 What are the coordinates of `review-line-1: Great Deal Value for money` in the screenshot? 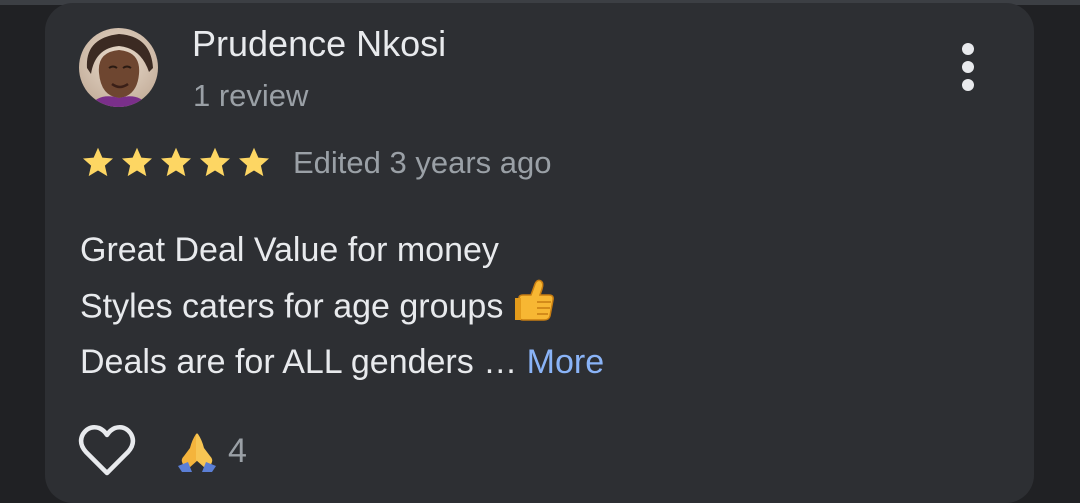 It's located at (289, 250).